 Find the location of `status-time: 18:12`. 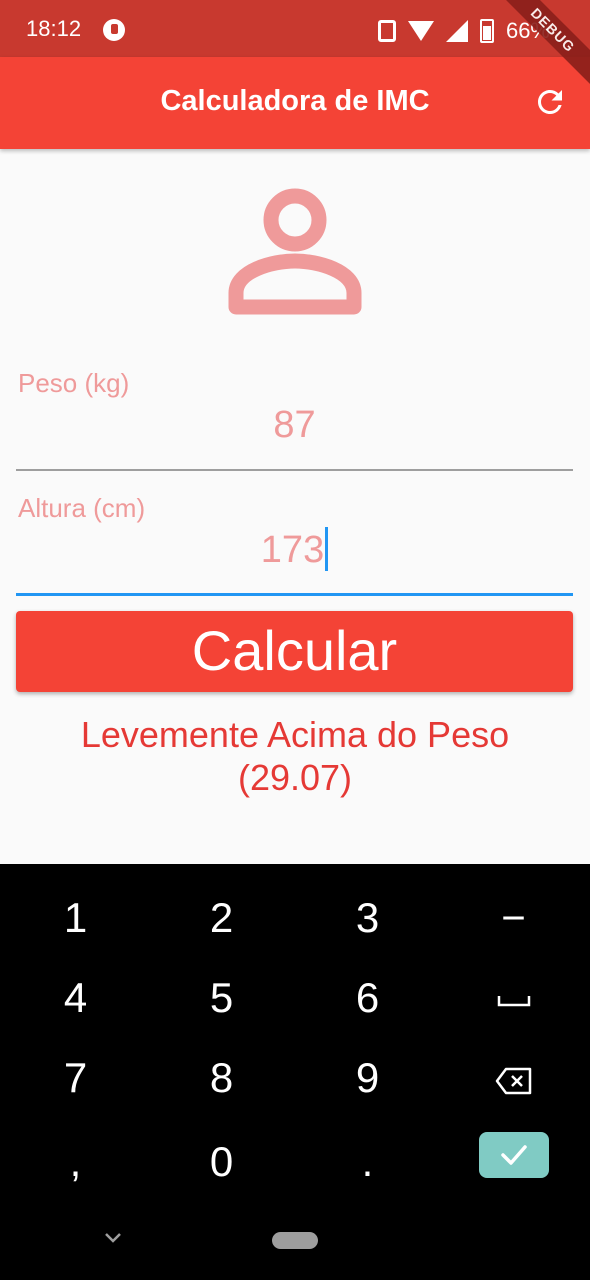

status-time: 18:12 is located at coordinates (54, 28).